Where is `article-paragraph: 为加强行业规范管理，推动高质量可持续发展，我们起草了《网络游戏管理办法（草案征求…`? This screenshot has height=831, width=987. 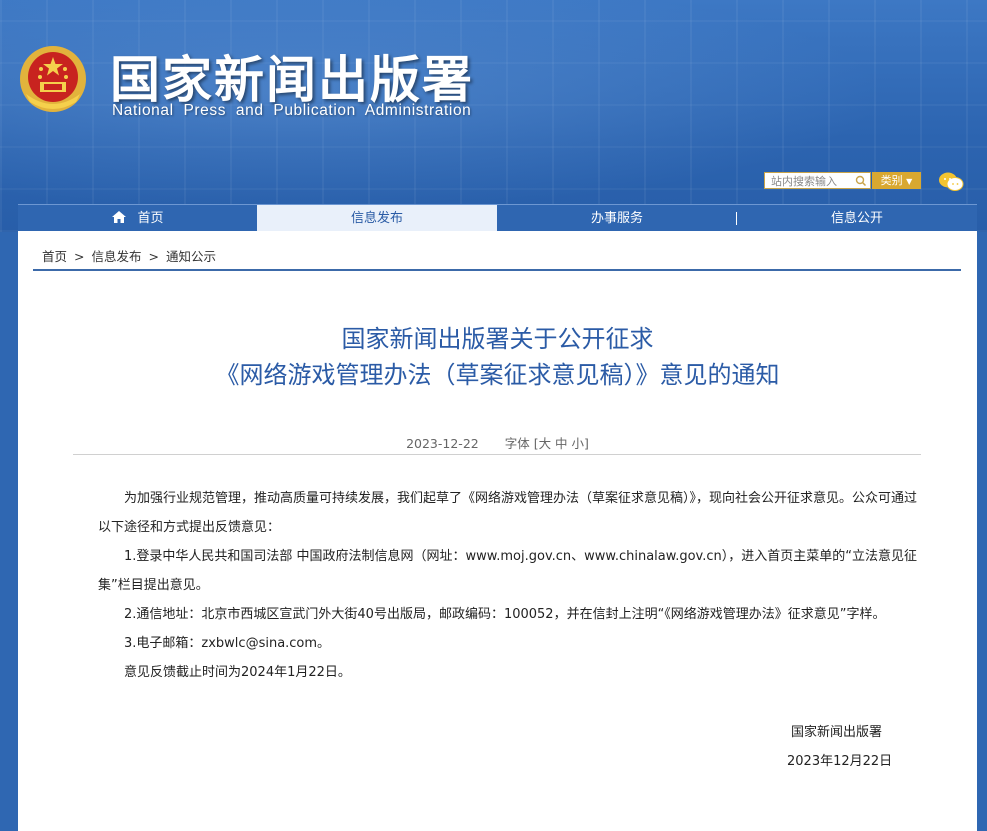 article-paragraph: 为加强行业规范管理，推动高质量可持续发展，我们起草了《网络游戏管理办法（草案征求… is located at coordinates (508, 513).